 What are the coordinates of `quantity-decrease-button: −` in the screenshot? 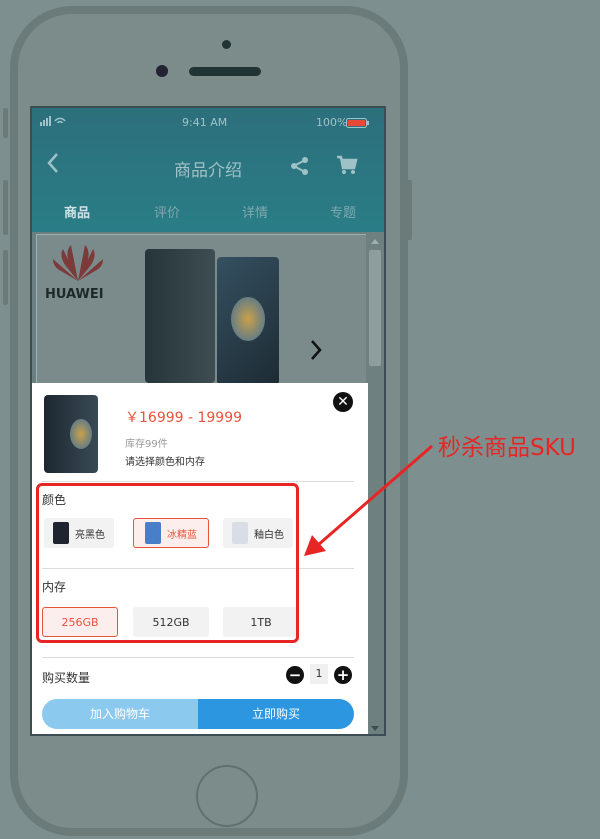 It's located at (295, 675).